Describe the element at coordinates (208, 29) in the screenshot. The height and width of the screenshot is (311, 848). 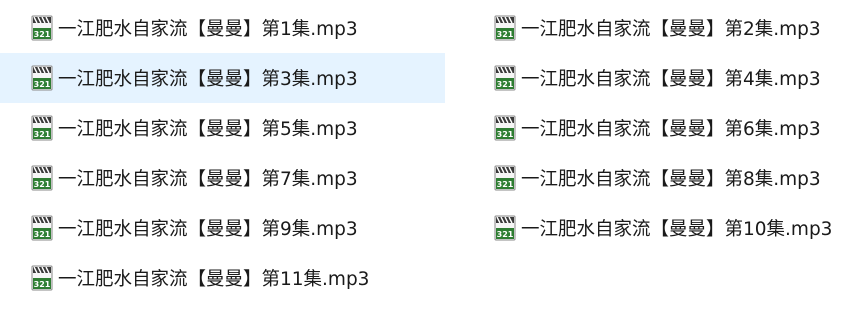
I see `file-name: 一江肥水自家流【曼曼】第1集.mp3` at that location.